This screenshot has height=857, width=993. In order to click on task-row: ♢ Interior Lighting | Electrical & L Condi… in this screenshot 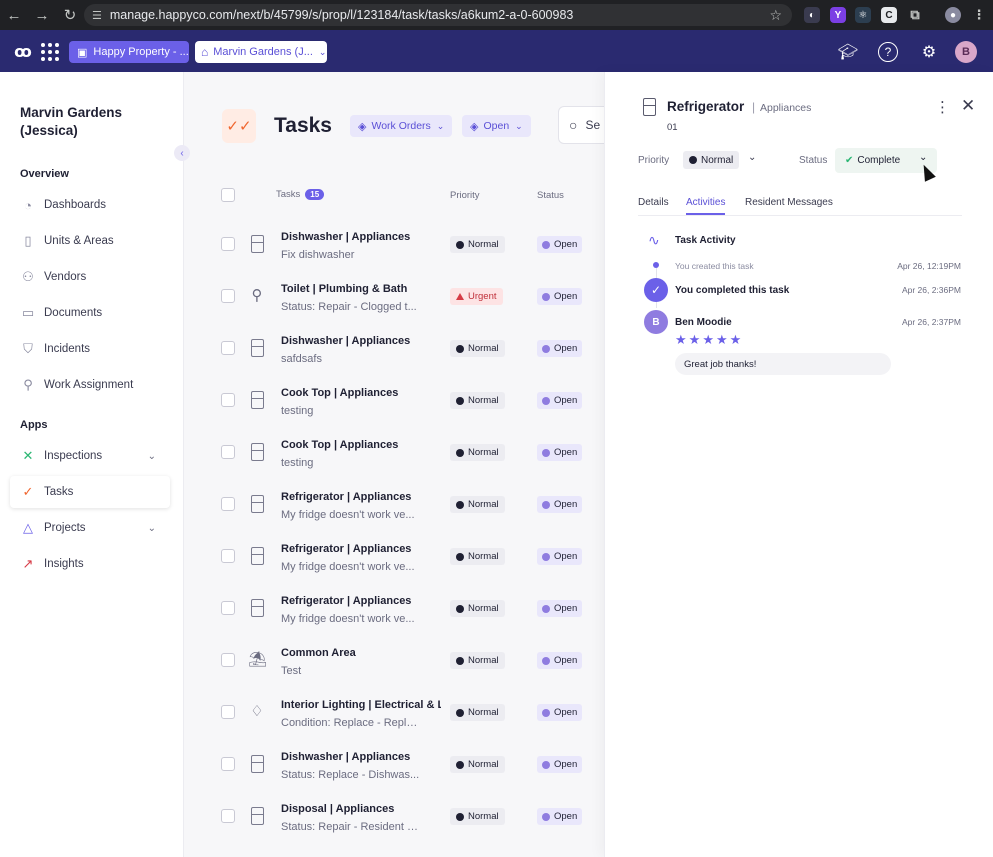, I will do `click(394, 714)`.